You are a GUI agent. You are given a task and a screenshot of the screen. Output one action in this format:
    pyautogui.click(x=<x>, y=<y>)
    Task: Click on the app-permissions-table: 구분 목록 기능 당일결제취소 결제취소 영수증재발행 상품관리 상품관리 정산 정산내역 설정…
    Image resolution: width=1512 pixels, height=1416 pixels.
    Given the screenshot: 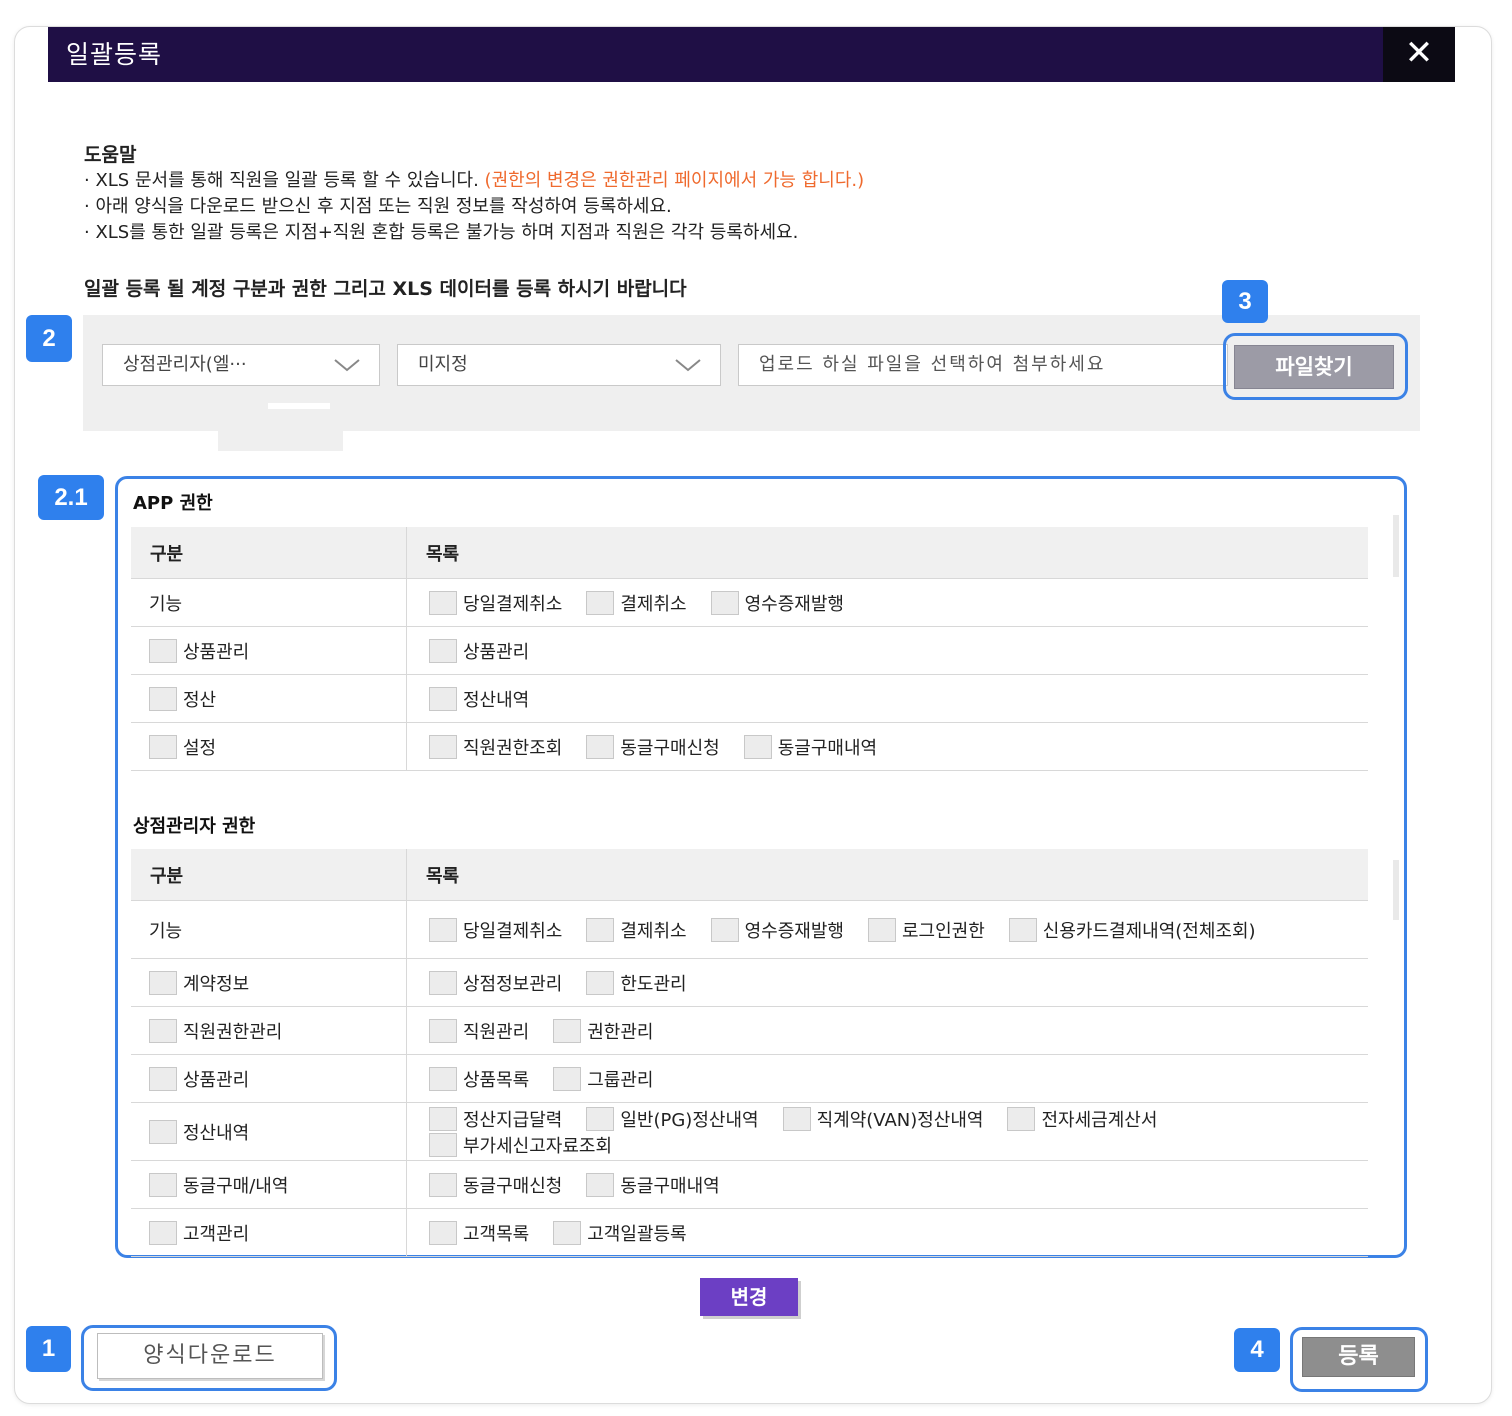 What is the action you would take?
    pyautogui.click(x=749, y=649)
    